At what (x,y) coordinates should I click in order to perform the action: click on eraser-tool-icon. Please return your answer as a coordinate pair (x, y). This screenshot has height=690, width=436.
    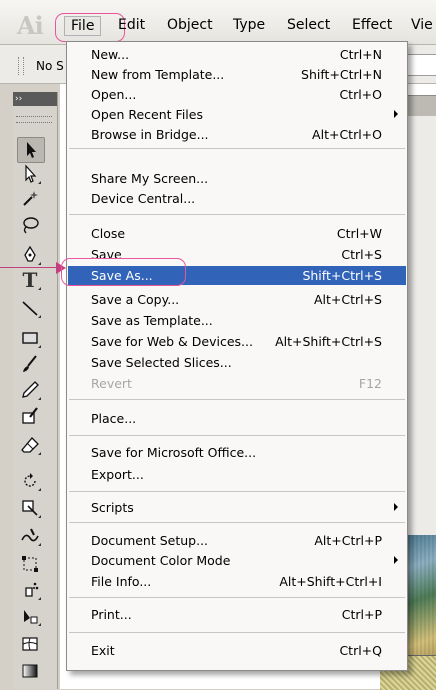
    Looking at the image, I should click on (30, 445).